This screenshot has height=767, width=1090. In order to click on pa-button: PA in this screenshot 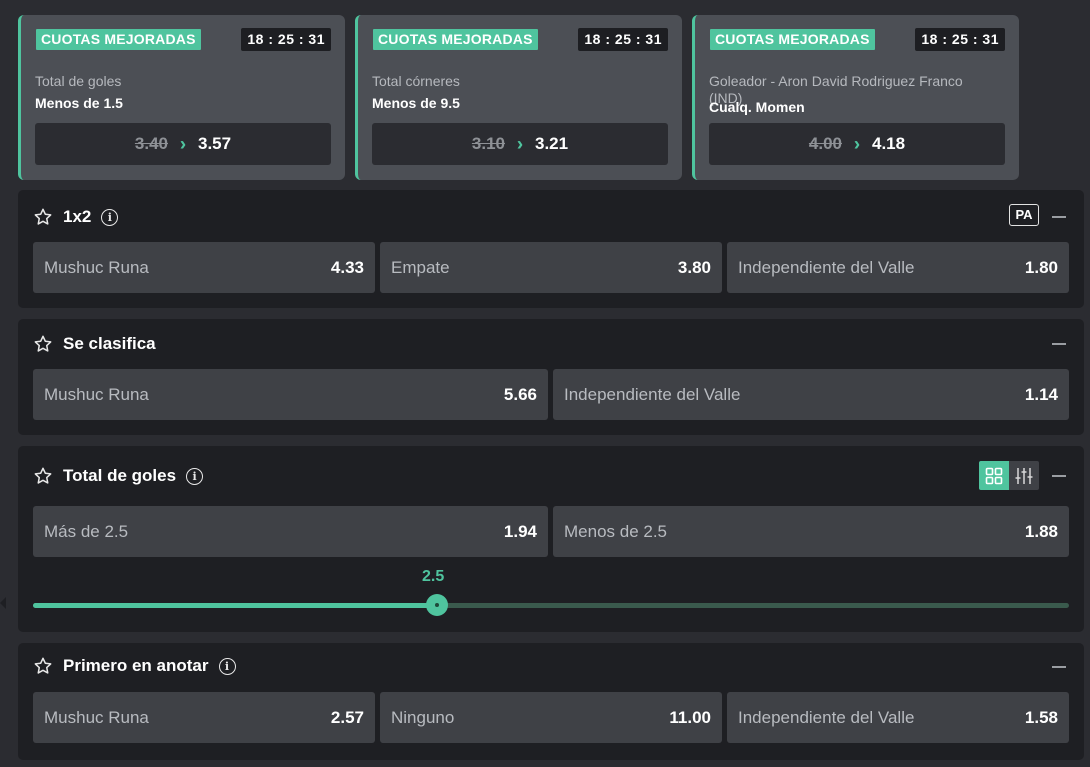, I will do `click(1024, 215)`.